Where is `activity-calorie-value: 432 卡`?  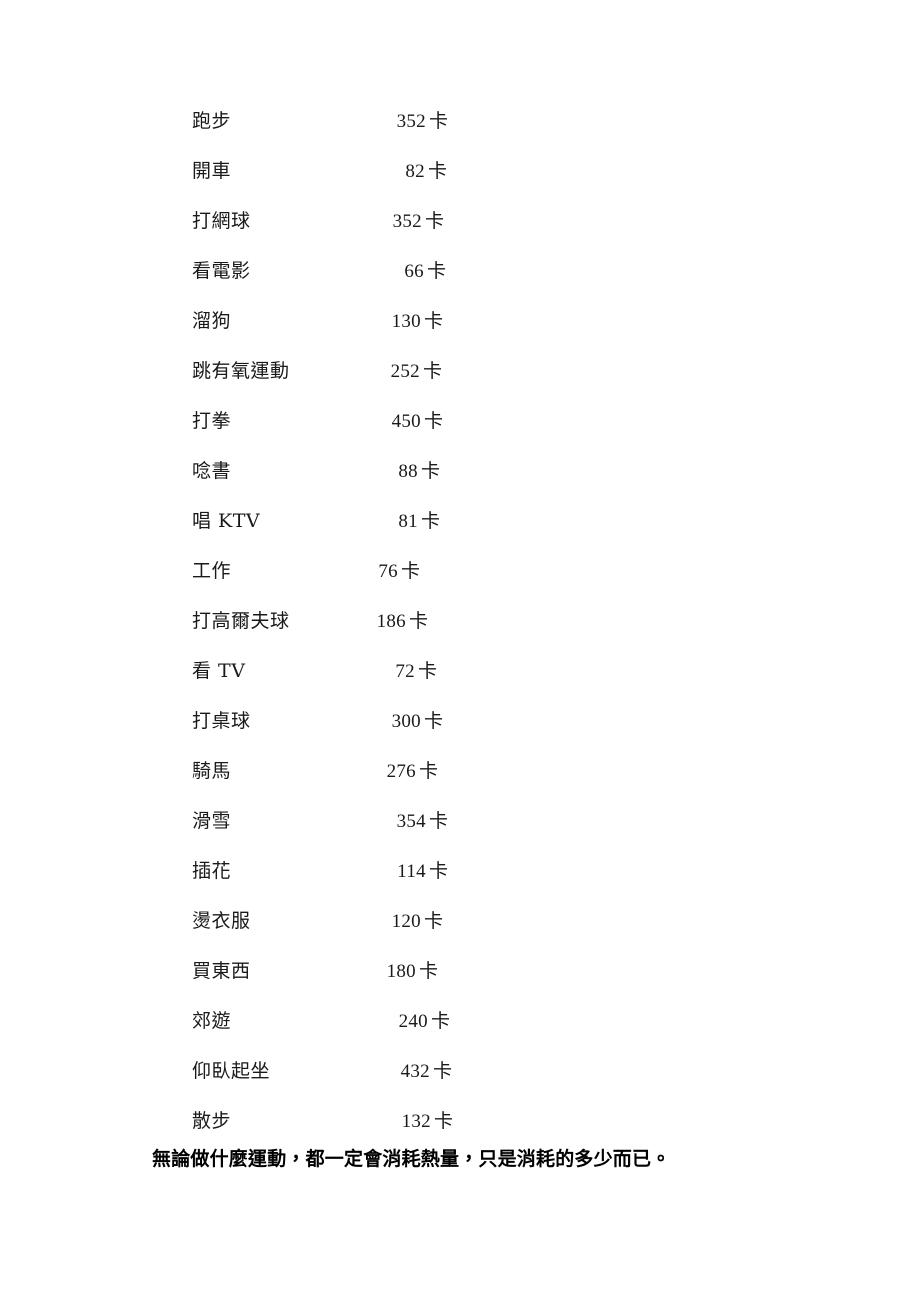 activity-calorie-value: 432 卡 is located at coordinates (226, 1071).